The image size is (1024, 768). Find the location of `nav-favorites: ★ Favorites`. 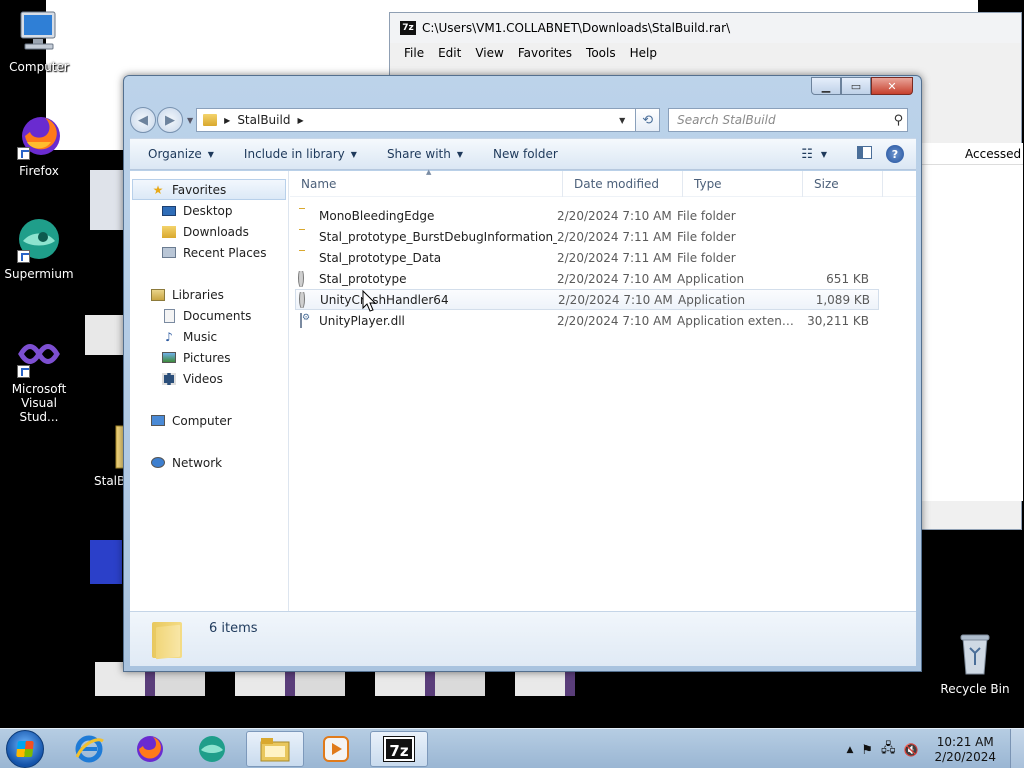

nav-favorites: ★ Favorites is located at coordinates (209, 189).